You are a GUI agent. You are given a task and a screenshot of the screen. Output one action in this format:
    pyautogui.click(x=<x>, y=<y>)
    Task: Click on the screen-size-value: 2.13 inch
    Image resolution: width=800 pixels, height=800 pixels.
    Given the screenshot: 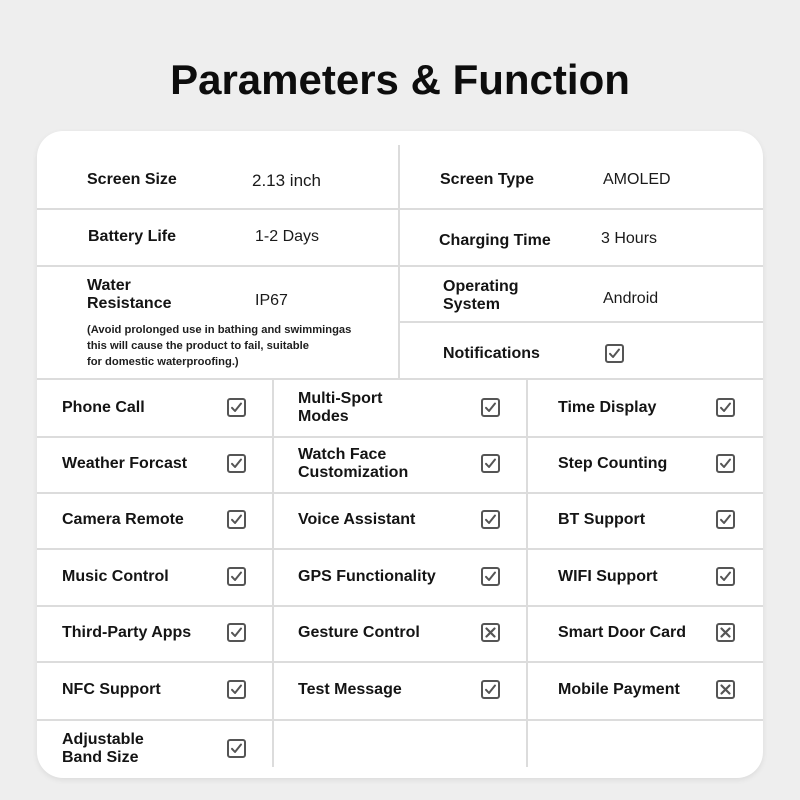 What is the action you would take?
    pyautogui.click(x=286, y=180)
    